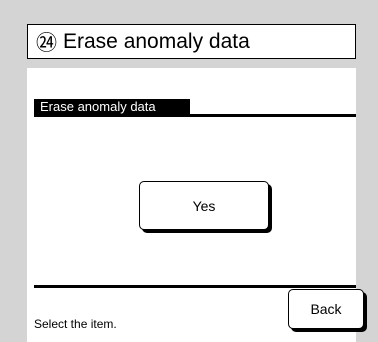  What do you see at coordinates (112, 106) in the screenshot?
I see `section-label: Erase anomaly data` at bounding box center [112, 106].